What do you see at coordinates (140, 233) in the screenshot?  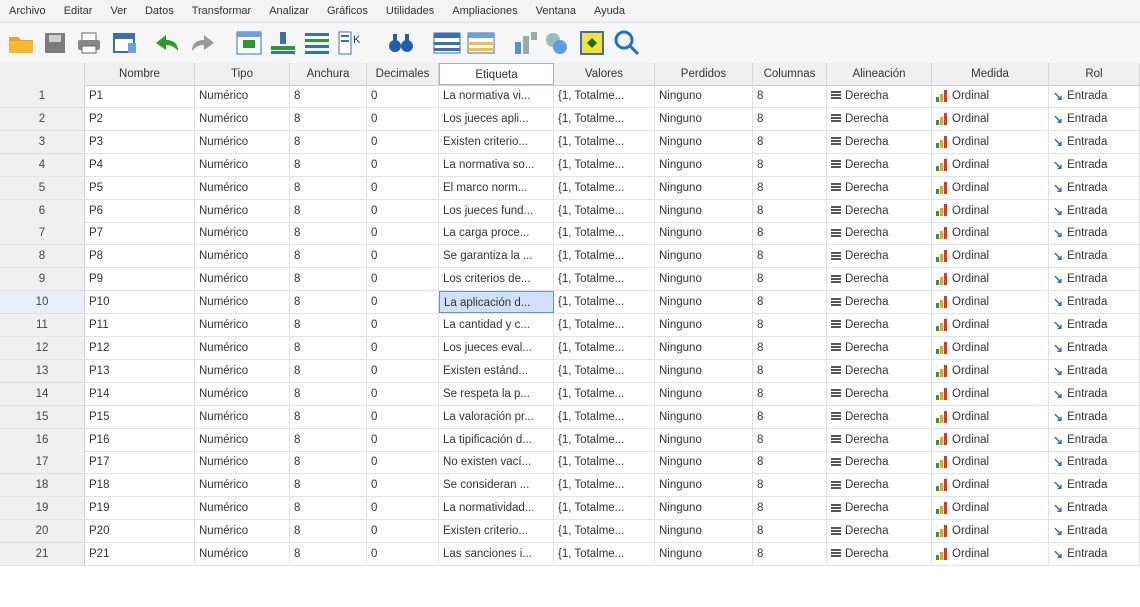 I see `cell-nombre: P7` at bounding box center [140, 233].